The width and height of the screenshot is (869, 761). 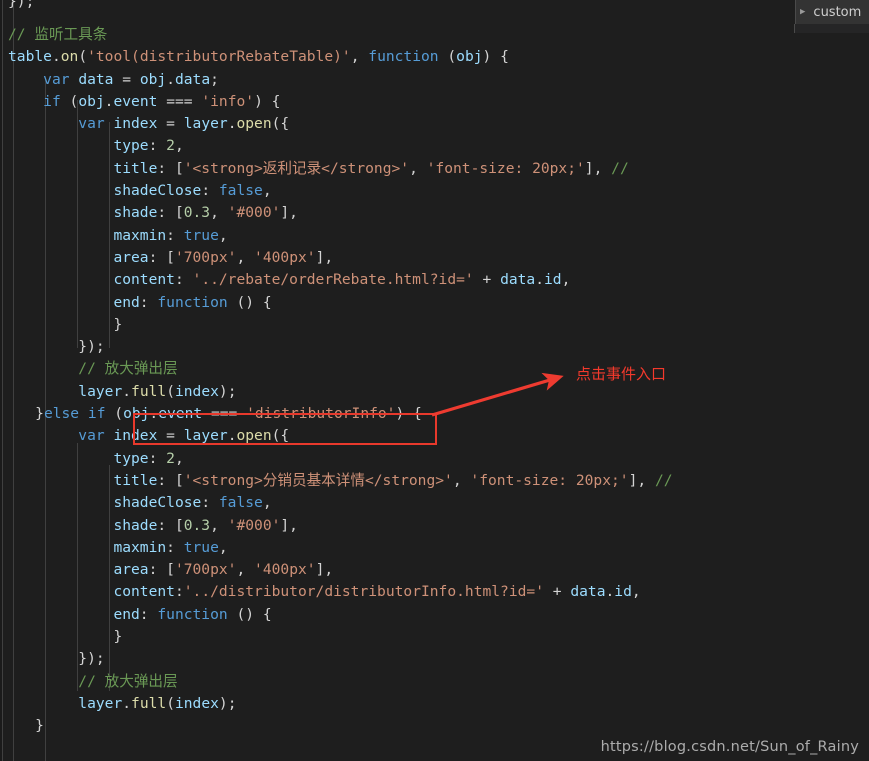 What do you see at coordinates (831, 28) in the screenshot?
I see `panel-tab-underline` at bounding box center [831, 28].